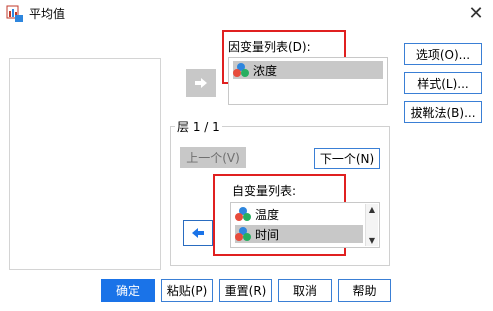 Image resolution: width=493 pixels, height=311 pixels. I want to click on layer-label: 层 1 / 1, so click(198, 127).